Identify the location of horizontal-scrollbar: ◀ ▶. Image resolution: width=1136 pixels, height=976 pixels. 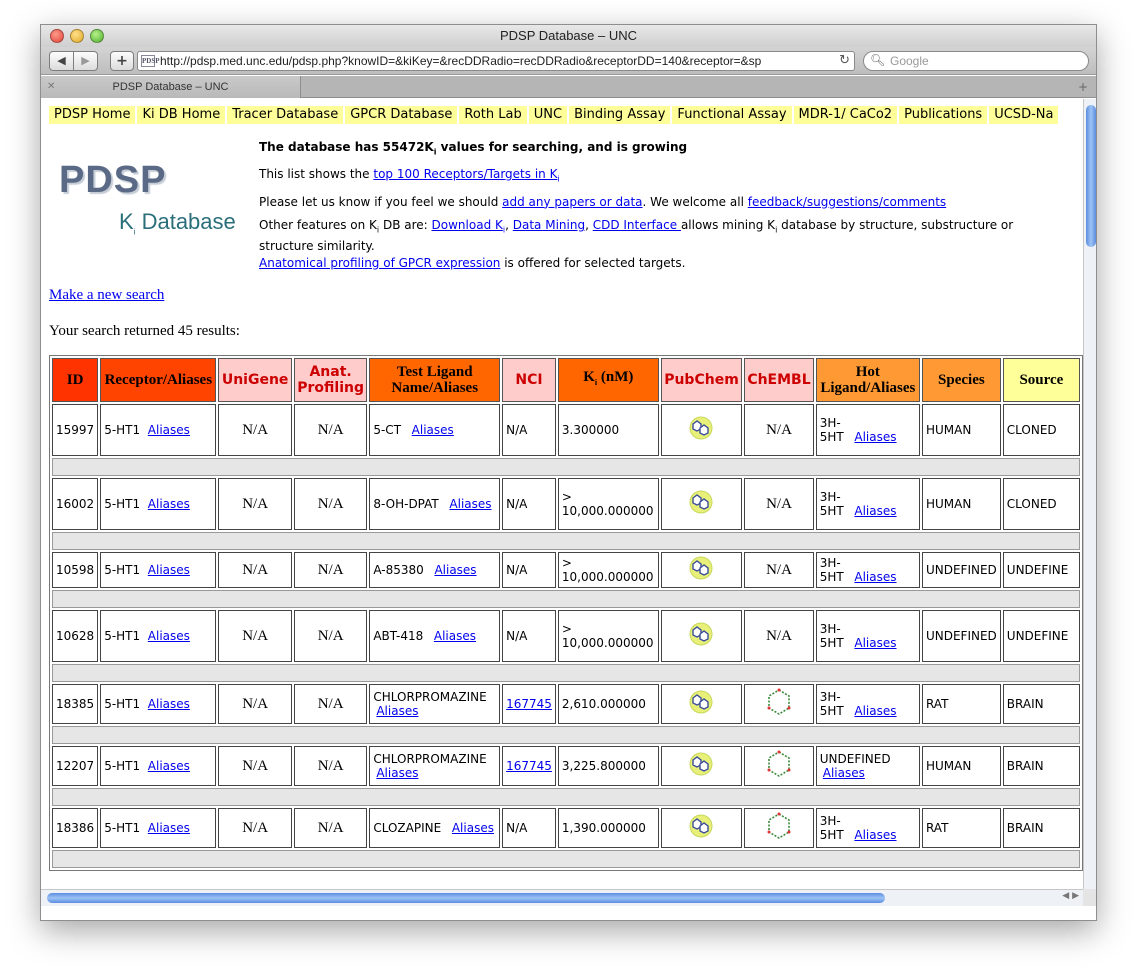
(562, 897).